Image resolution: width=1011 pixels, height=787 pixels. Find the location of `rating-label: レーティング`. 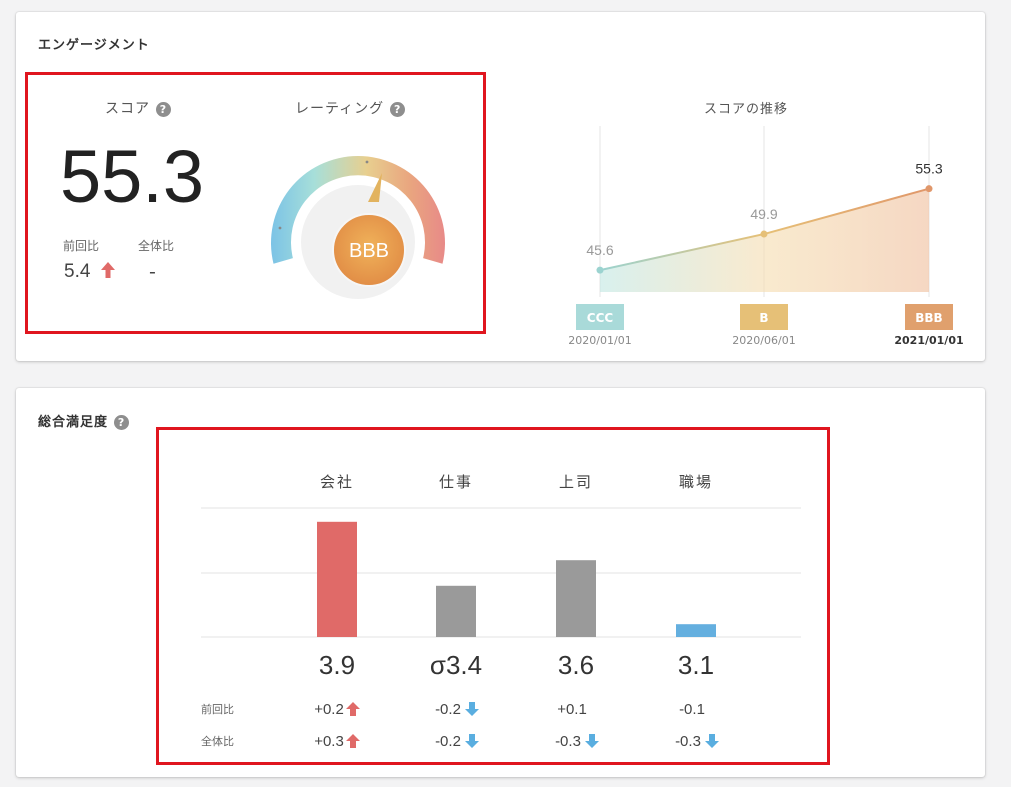

rating-label: レーティング is located at coordinates (340, 109).